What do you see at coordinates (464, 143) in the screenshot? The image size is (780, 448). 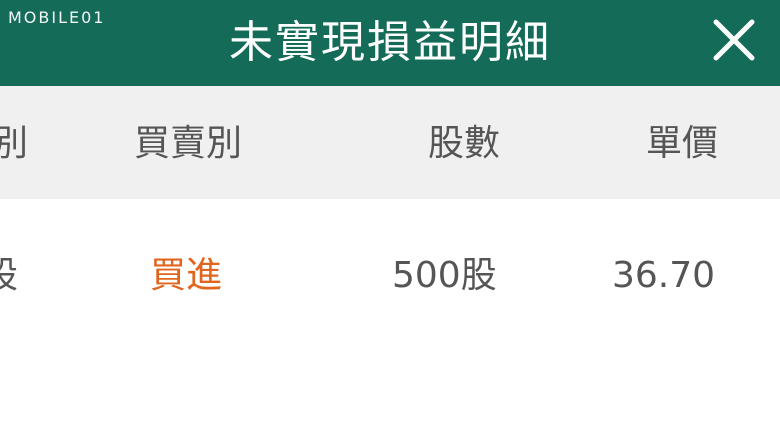 I see `column-header-shares: 股數` at bounding box center [464, 143].